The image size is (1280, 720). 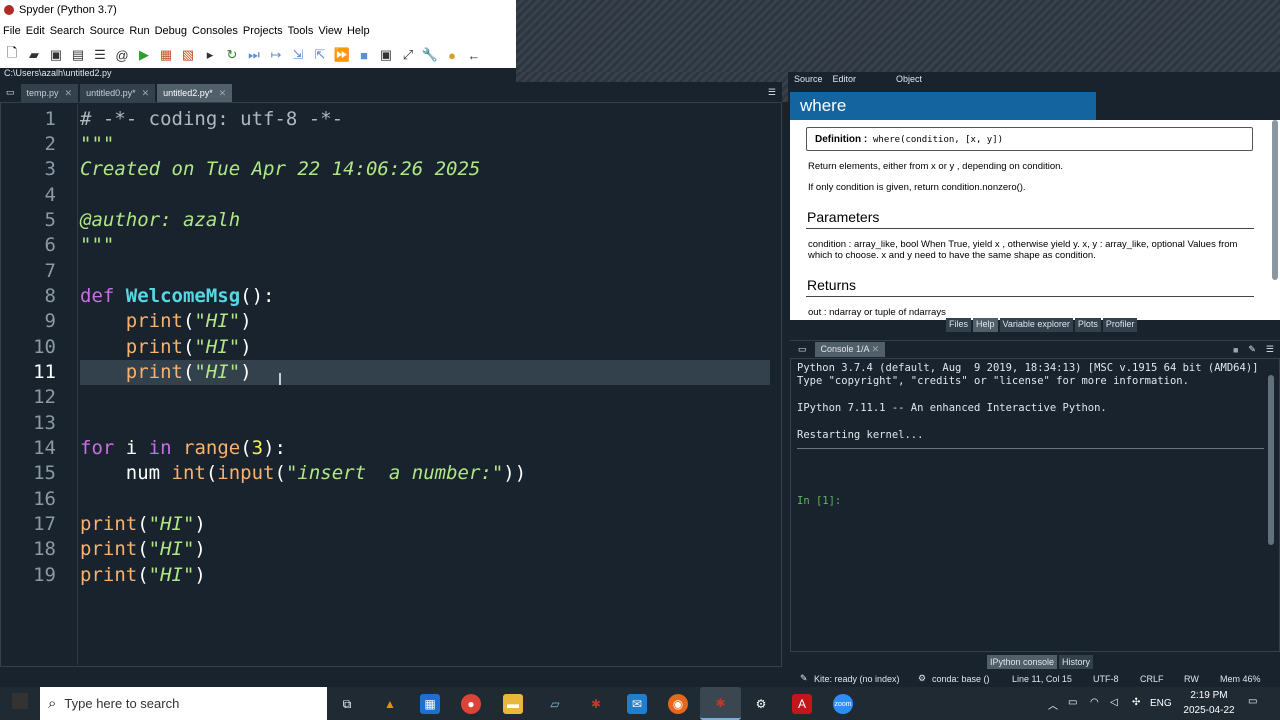 What do you see at coordinates (215, 31) in the screenshot?
I see `menu-consoles: Consoles` at bounding box center [215, 31].